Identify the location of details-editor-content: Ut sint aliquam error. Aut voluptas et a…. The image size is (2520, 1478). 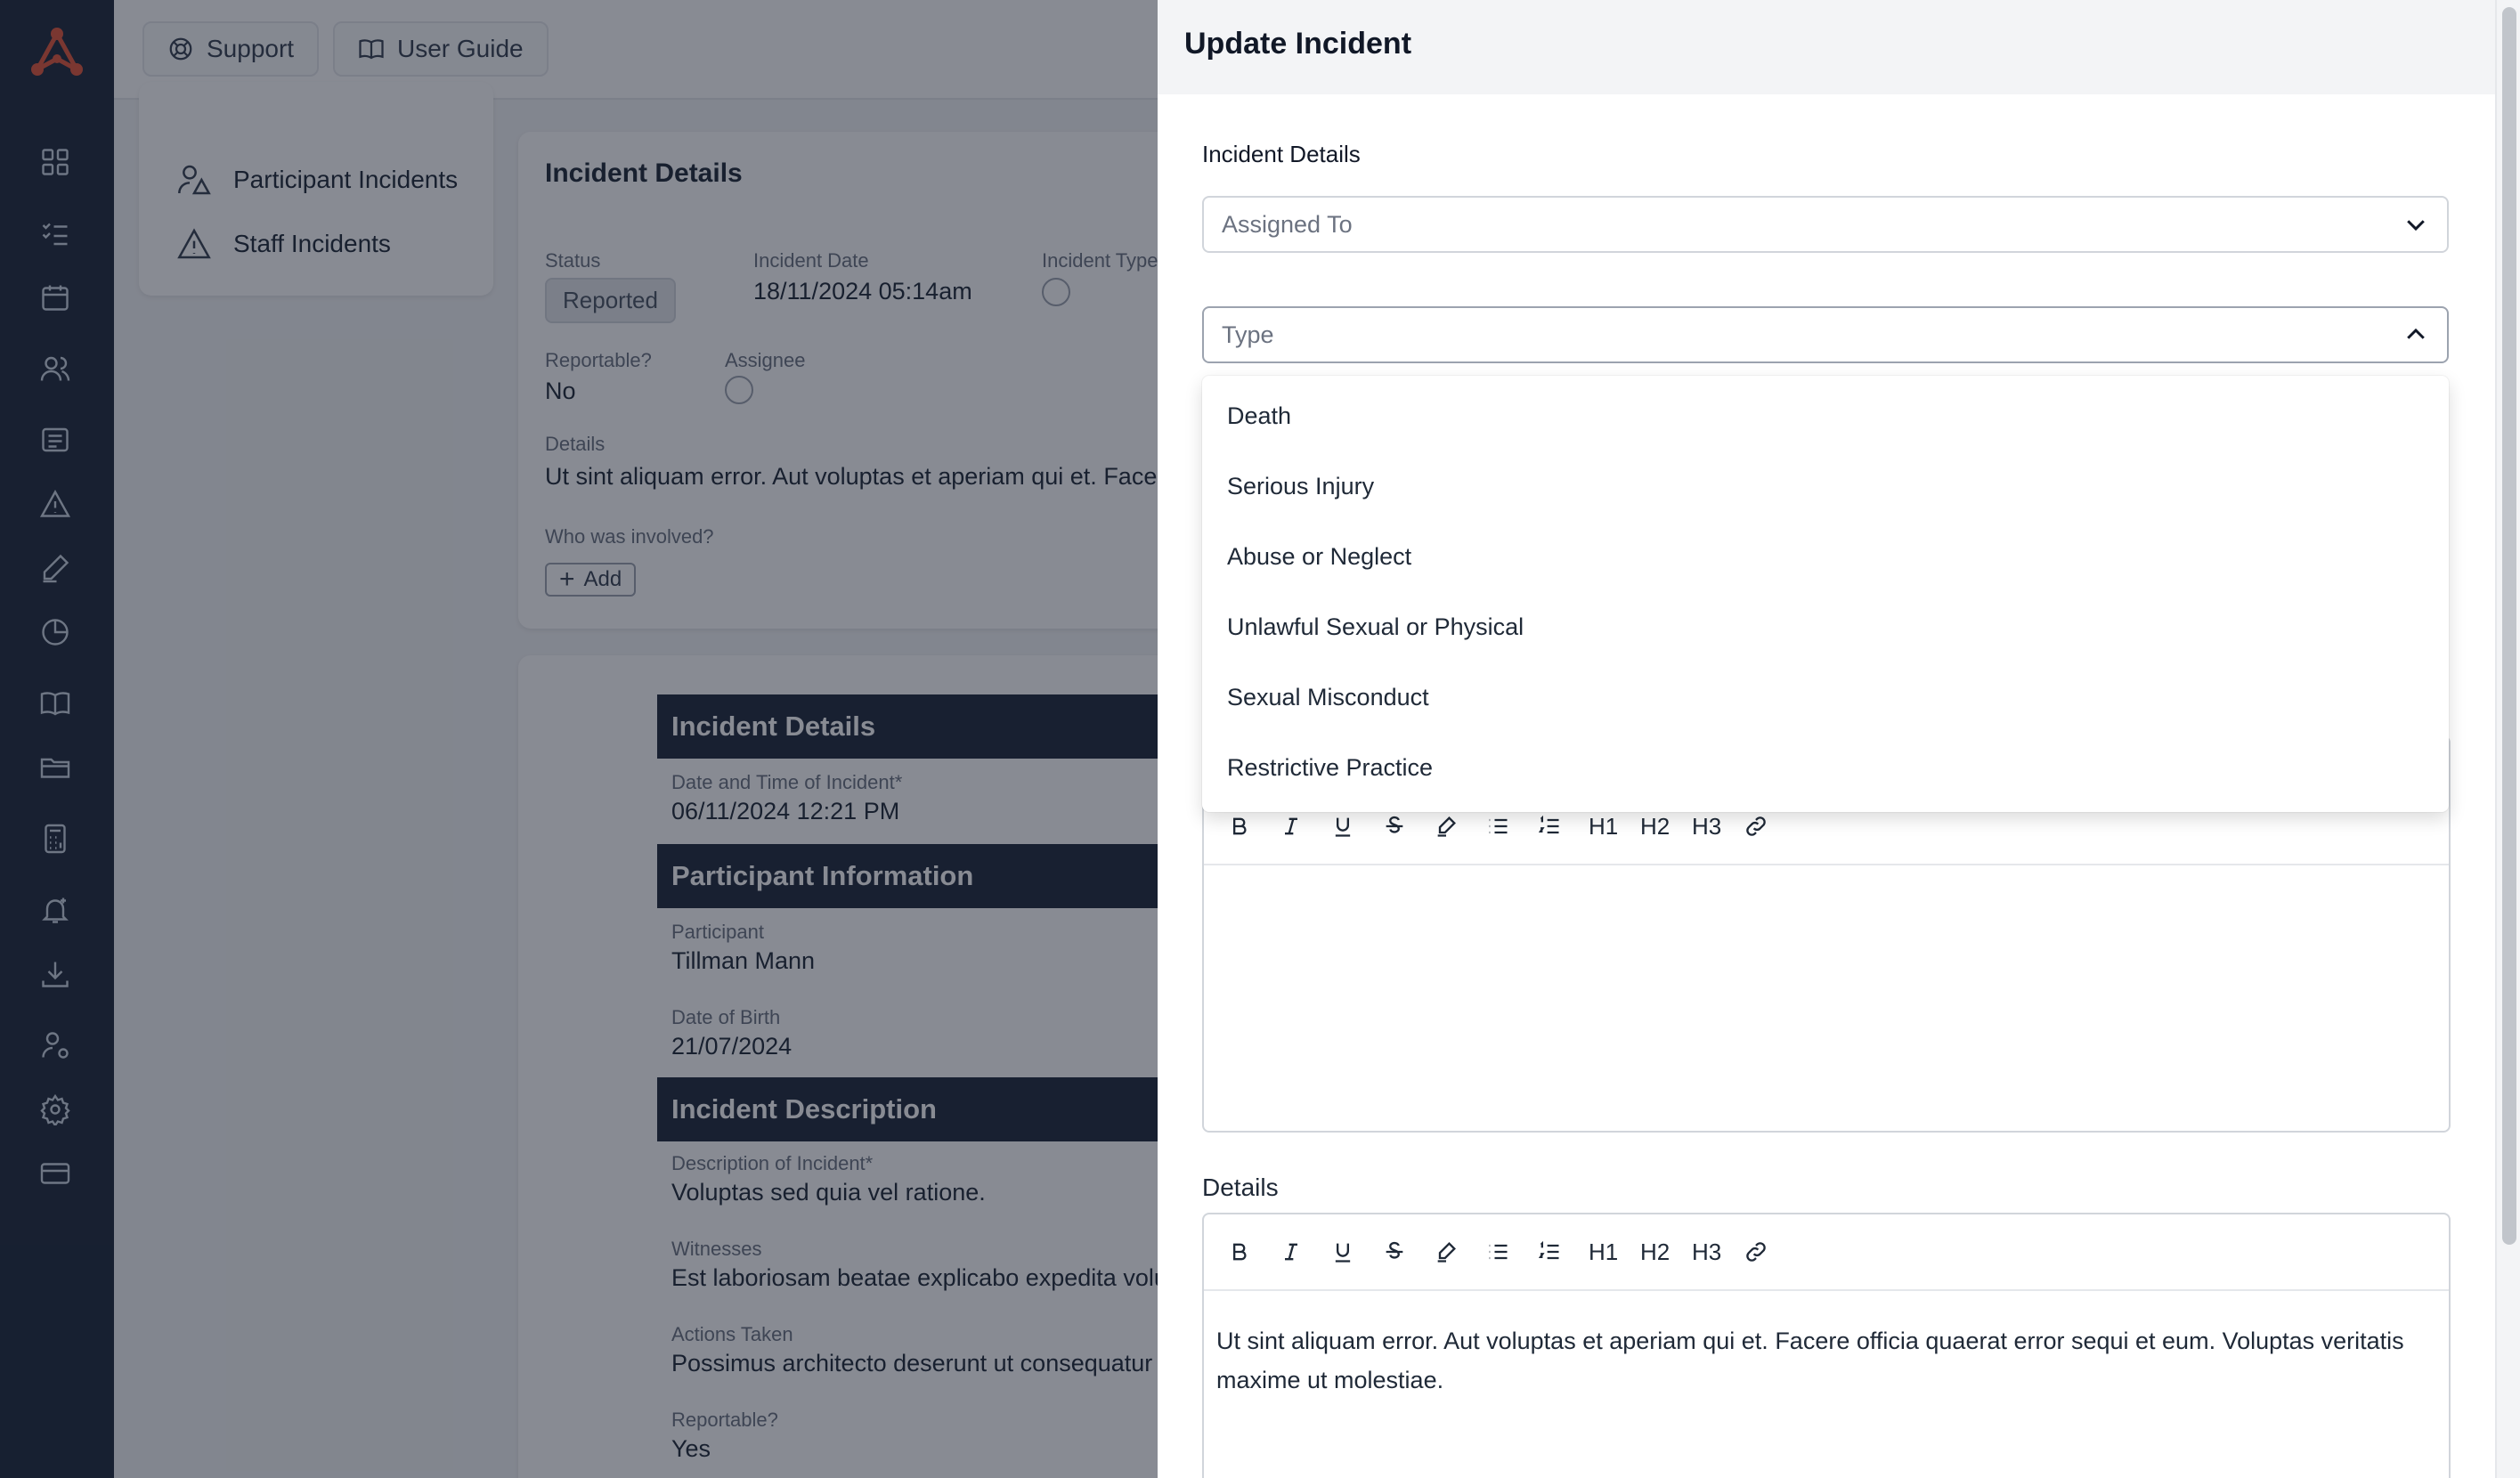
(1814, 1360).